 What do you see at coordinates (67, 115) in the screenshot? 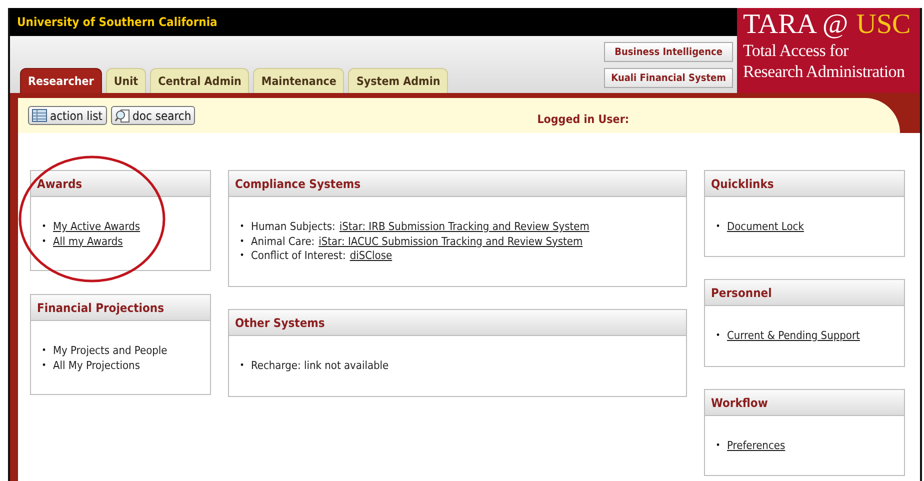
I see `toolbar-button: action list` at bounding box center [67, 115].